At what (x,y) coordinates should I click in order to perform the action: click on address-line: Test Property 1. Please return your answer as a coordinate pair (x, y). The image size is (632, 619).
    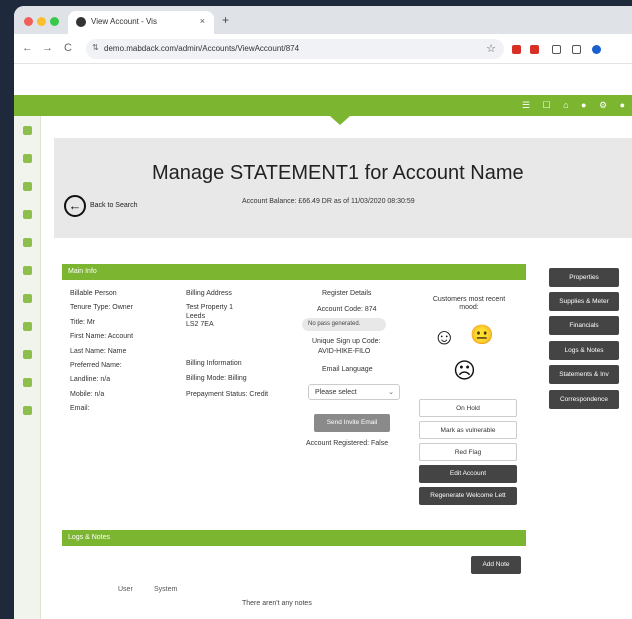
    Looking at the image, I should click on (210, 308).